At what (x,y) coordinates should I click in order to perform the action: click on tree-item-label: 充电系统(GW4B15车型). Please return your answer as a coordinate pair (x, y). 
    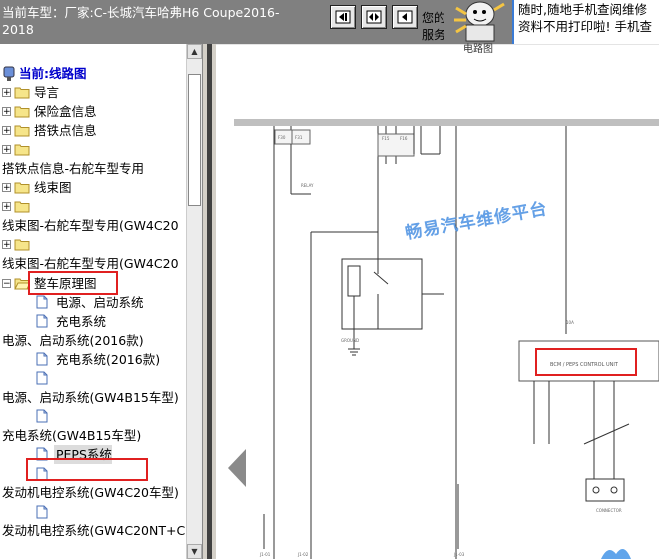
    Looking at the image, I should click on (72, 435).